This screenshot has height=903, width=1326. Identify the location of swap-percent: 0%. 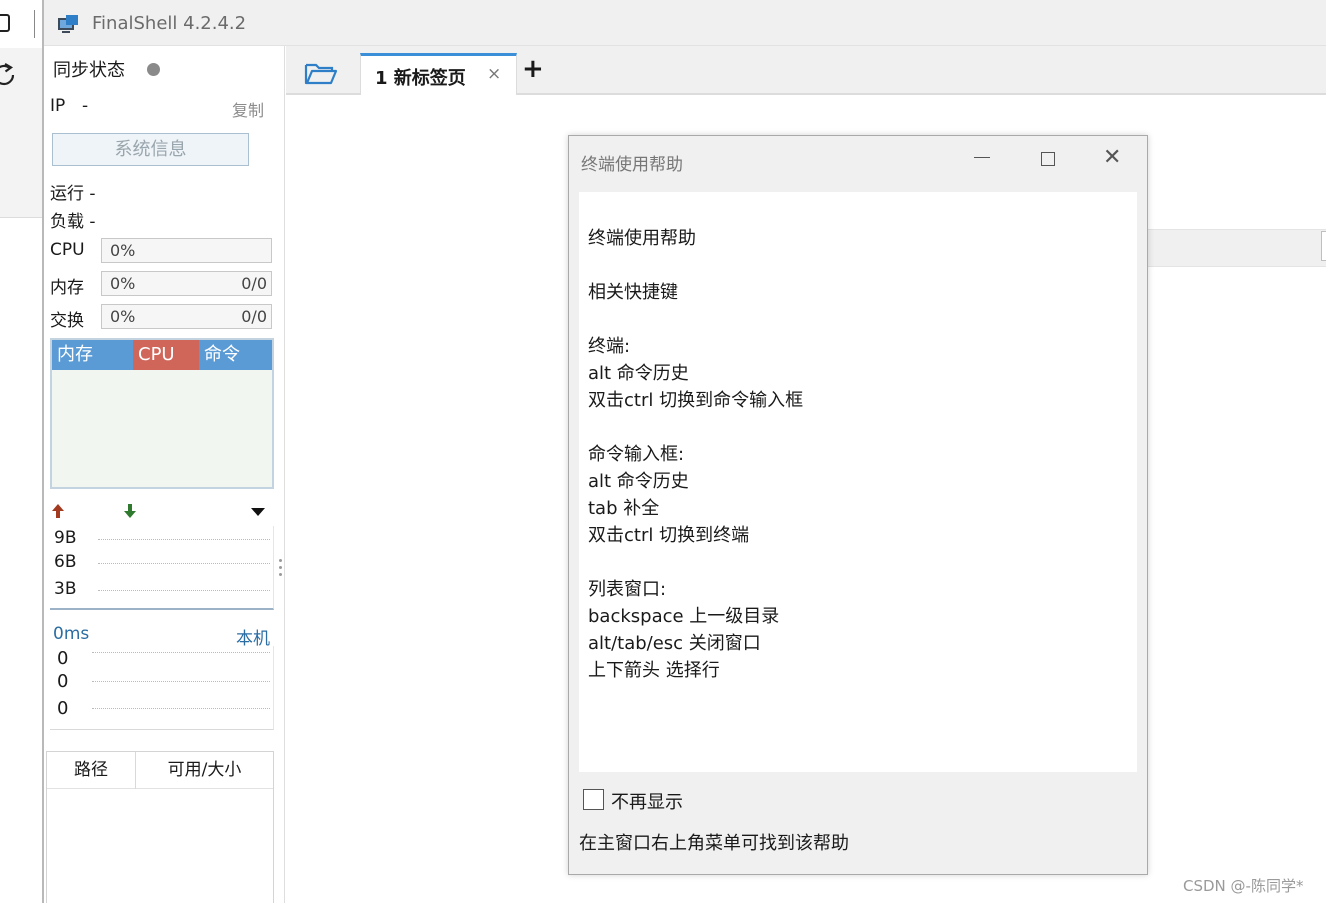
(123, 316).